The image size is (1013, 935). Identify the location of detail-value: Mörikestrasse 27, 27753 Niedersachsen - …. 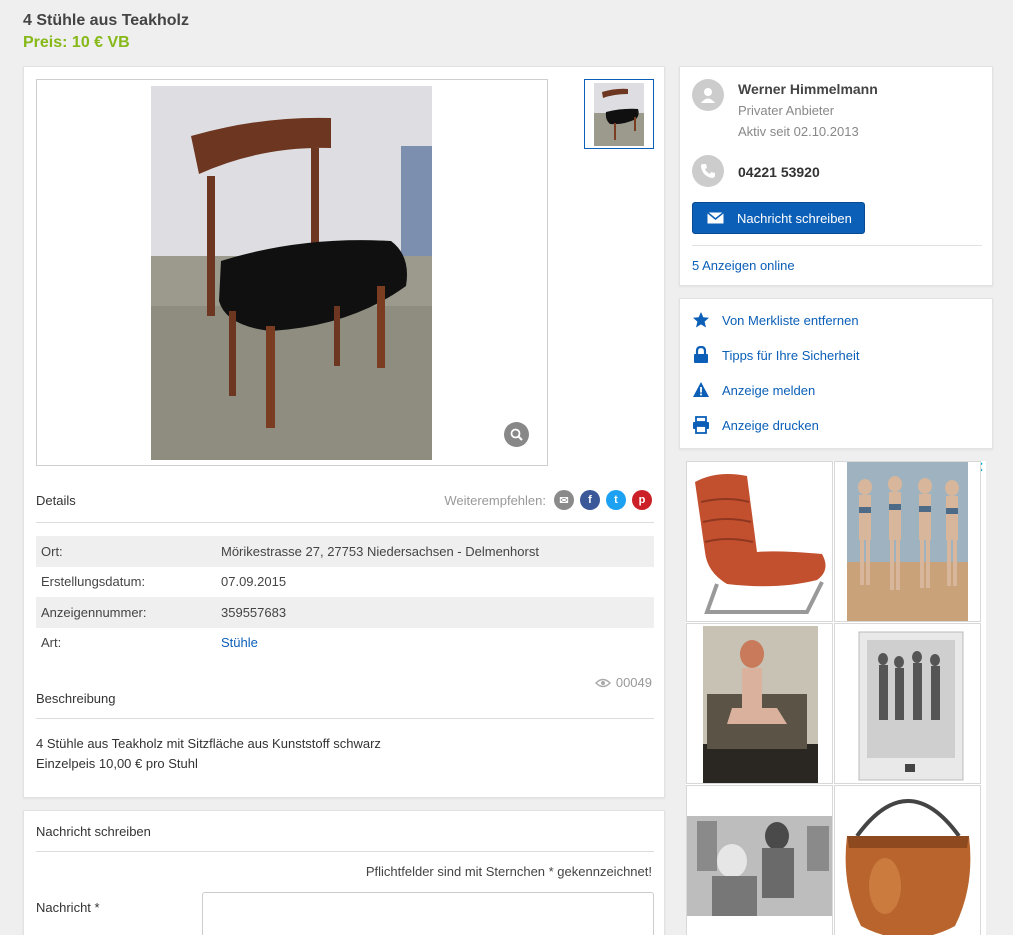
(380, 551).